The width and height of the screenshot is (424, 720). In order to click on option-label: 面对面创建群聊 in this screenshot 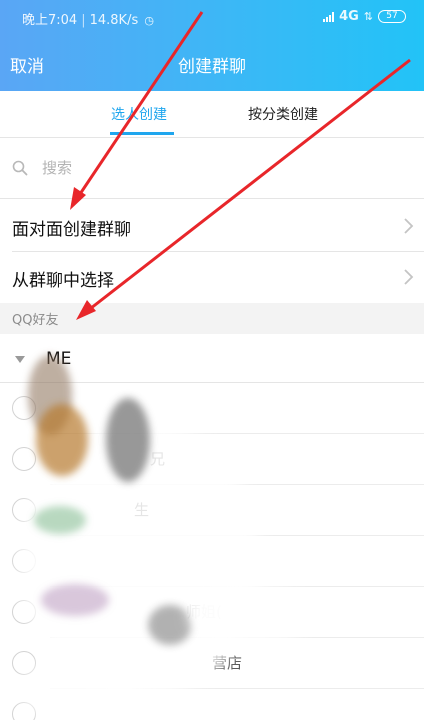, I will do `click(71, 230)`.